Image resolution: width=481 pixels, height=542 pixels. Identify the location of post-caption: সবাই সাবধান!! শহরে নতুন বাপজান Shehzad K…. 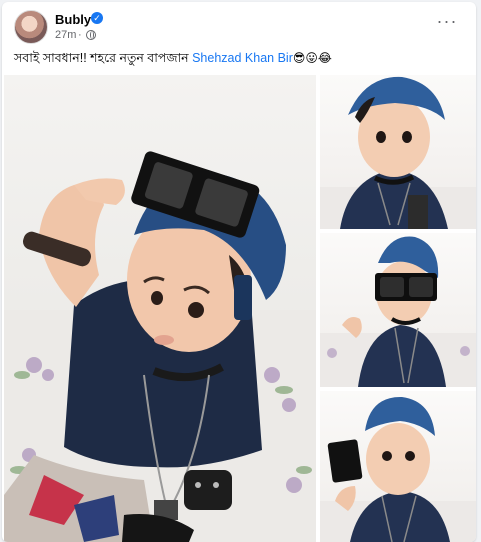
(173, 60).